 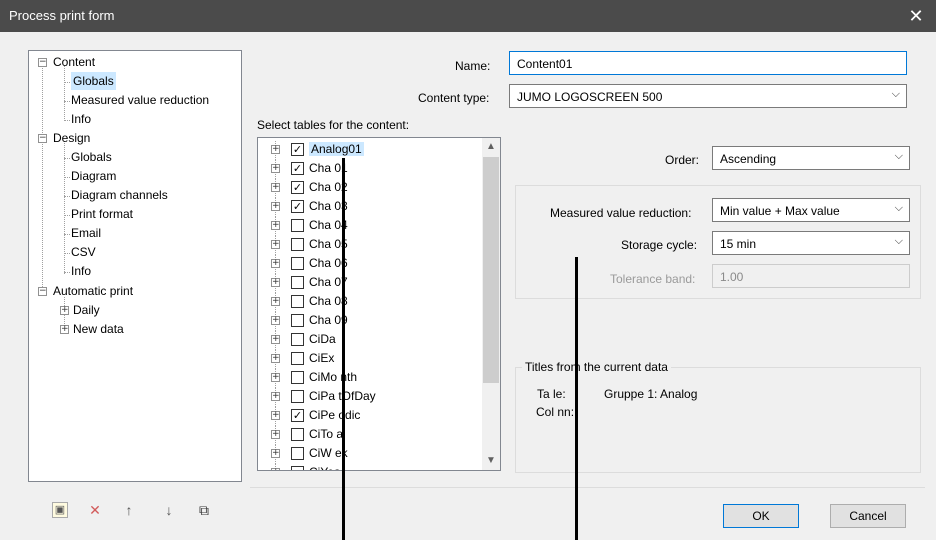 What do you see at coordinates (370, 150) in the screenshot?
I see `table-row: + ✓ Analog01` at bounding box center [370, 150].